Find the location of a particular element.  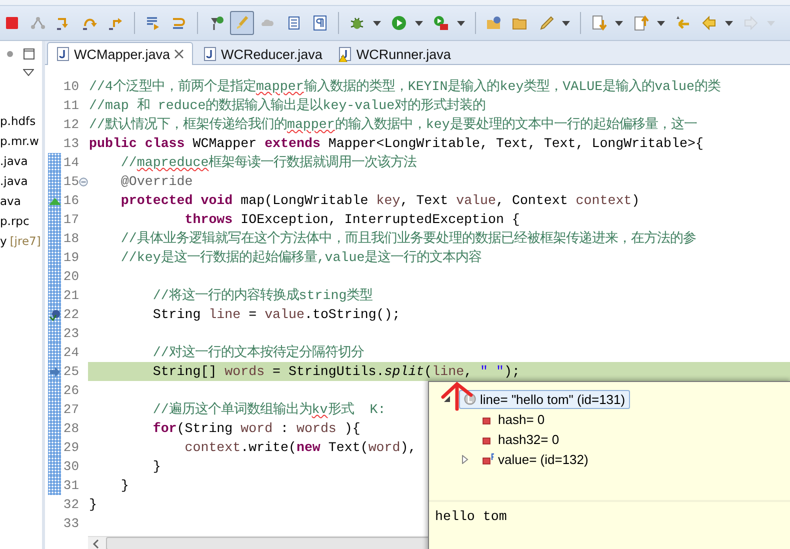

tree-item-decoration: [jre7] is located at coordinates (25, 241).